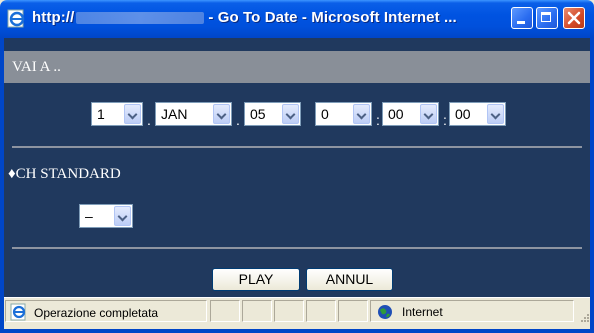 This screenshot has width=594, height=333. What do you see at coordinates (89, 216) in the screenshot?
I see `channel-value: –` at bounding box center [89, 216].